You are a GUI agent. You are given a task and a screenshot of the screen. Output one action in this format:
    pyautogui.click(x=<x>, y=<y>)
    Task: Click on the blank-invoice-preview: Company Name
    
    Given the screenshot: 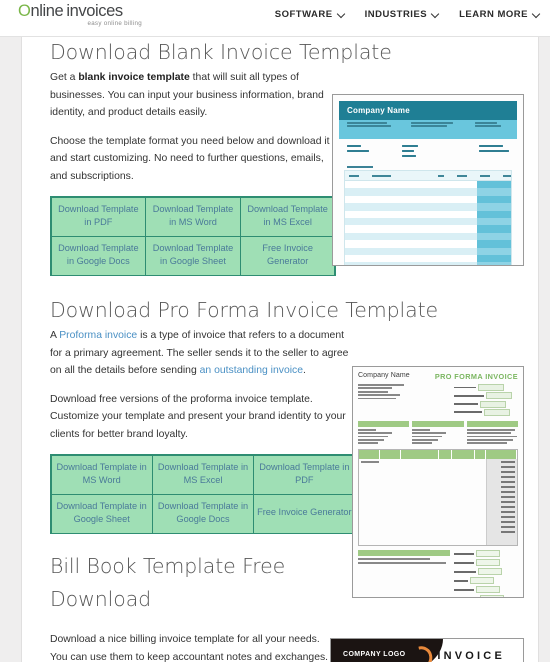 What is the action you would take?
    pyautogui.click(x=428, y=180)
    